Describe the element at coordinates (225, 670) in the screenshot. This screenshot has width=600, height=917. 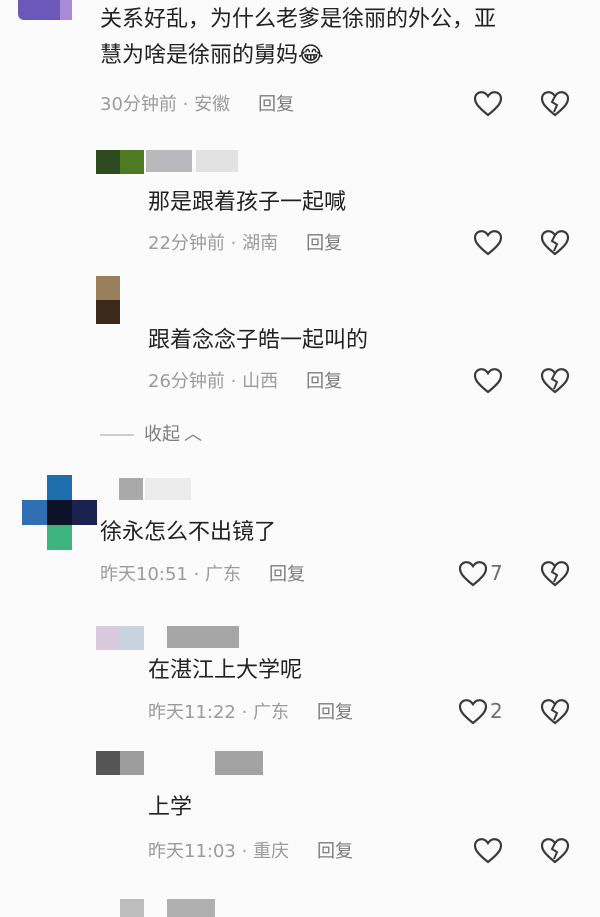
I see `comment-text: 在湛江上大学呢` at that location.